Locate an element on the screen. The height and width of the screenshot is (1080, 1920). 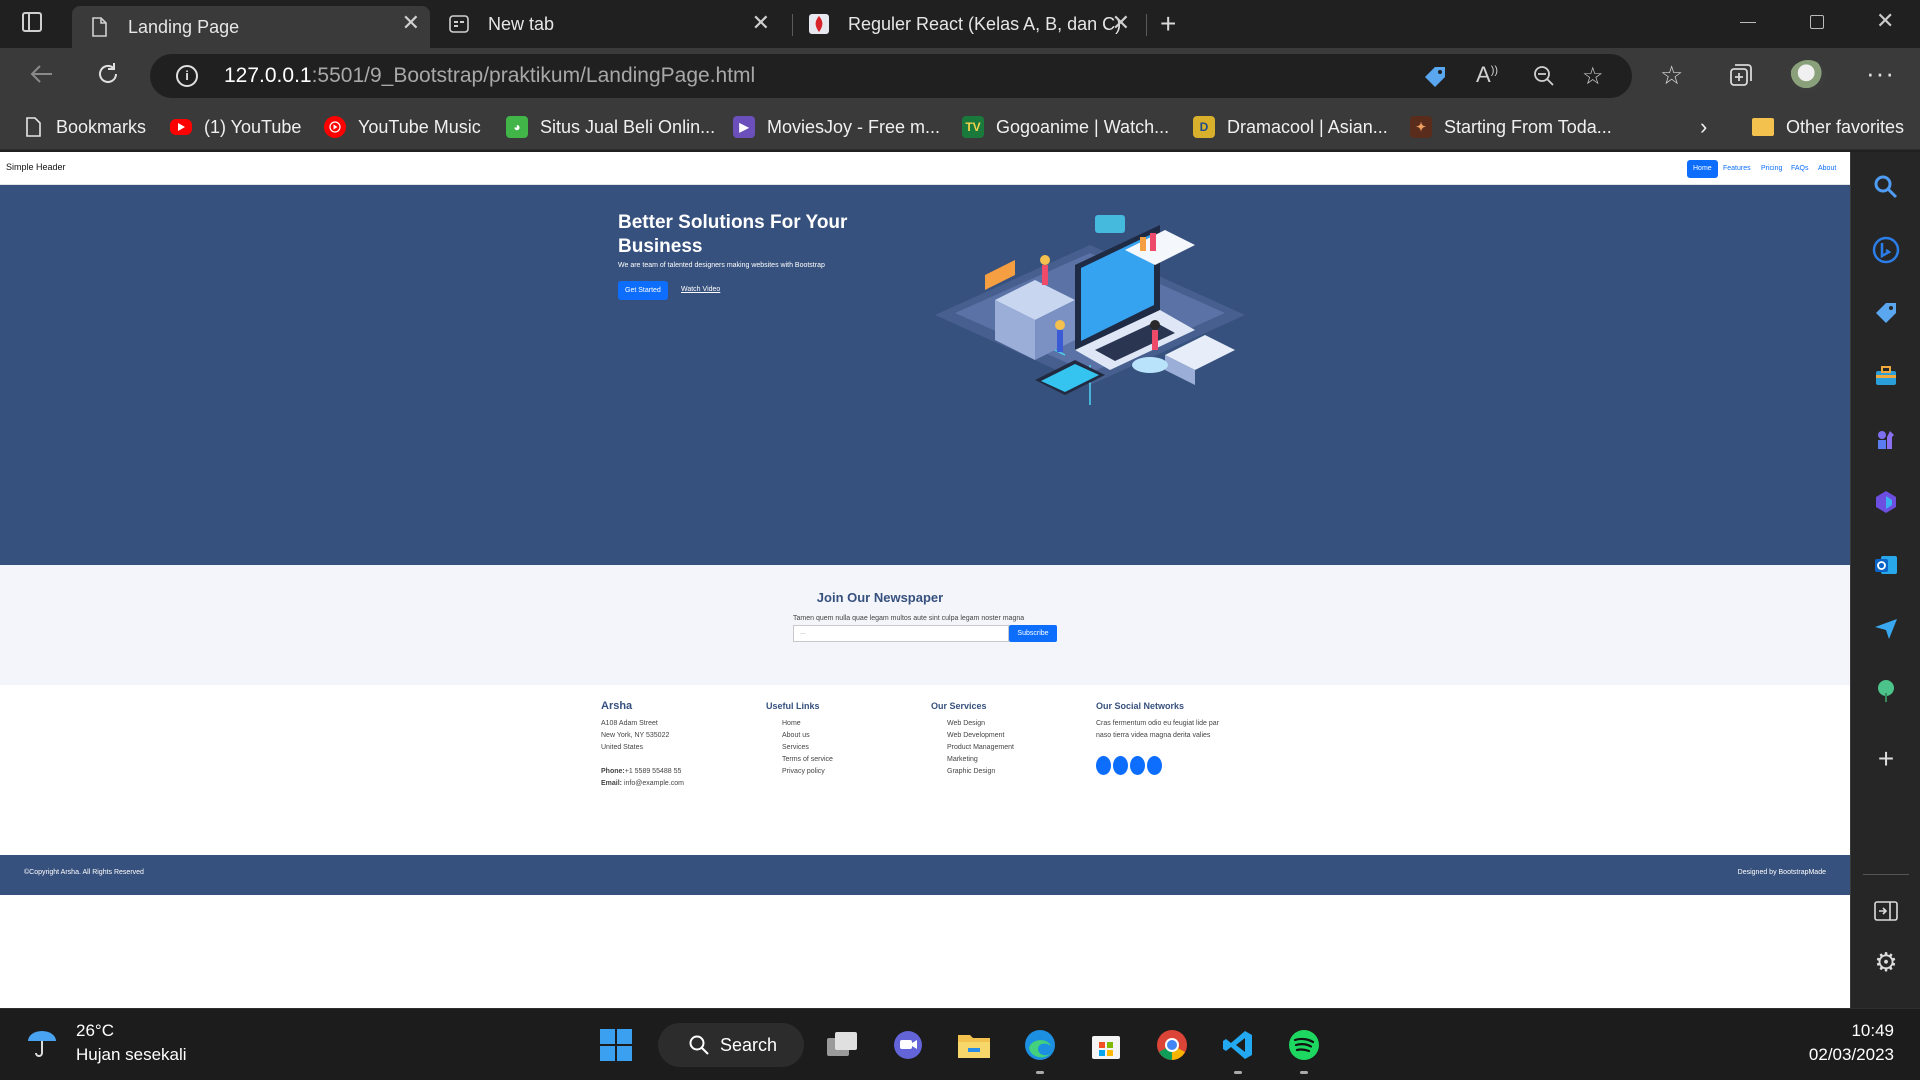
chrome-icon is located at coordinates (1172, 1045).